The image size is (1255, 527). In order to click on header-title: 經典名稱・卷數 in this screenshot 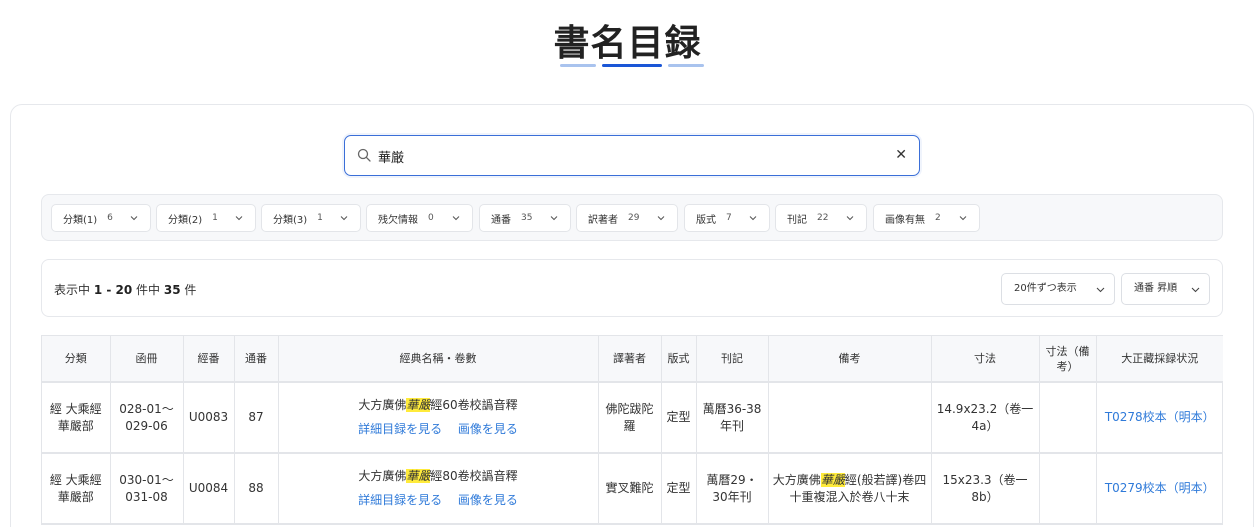, I will do `click(438, 359)`.